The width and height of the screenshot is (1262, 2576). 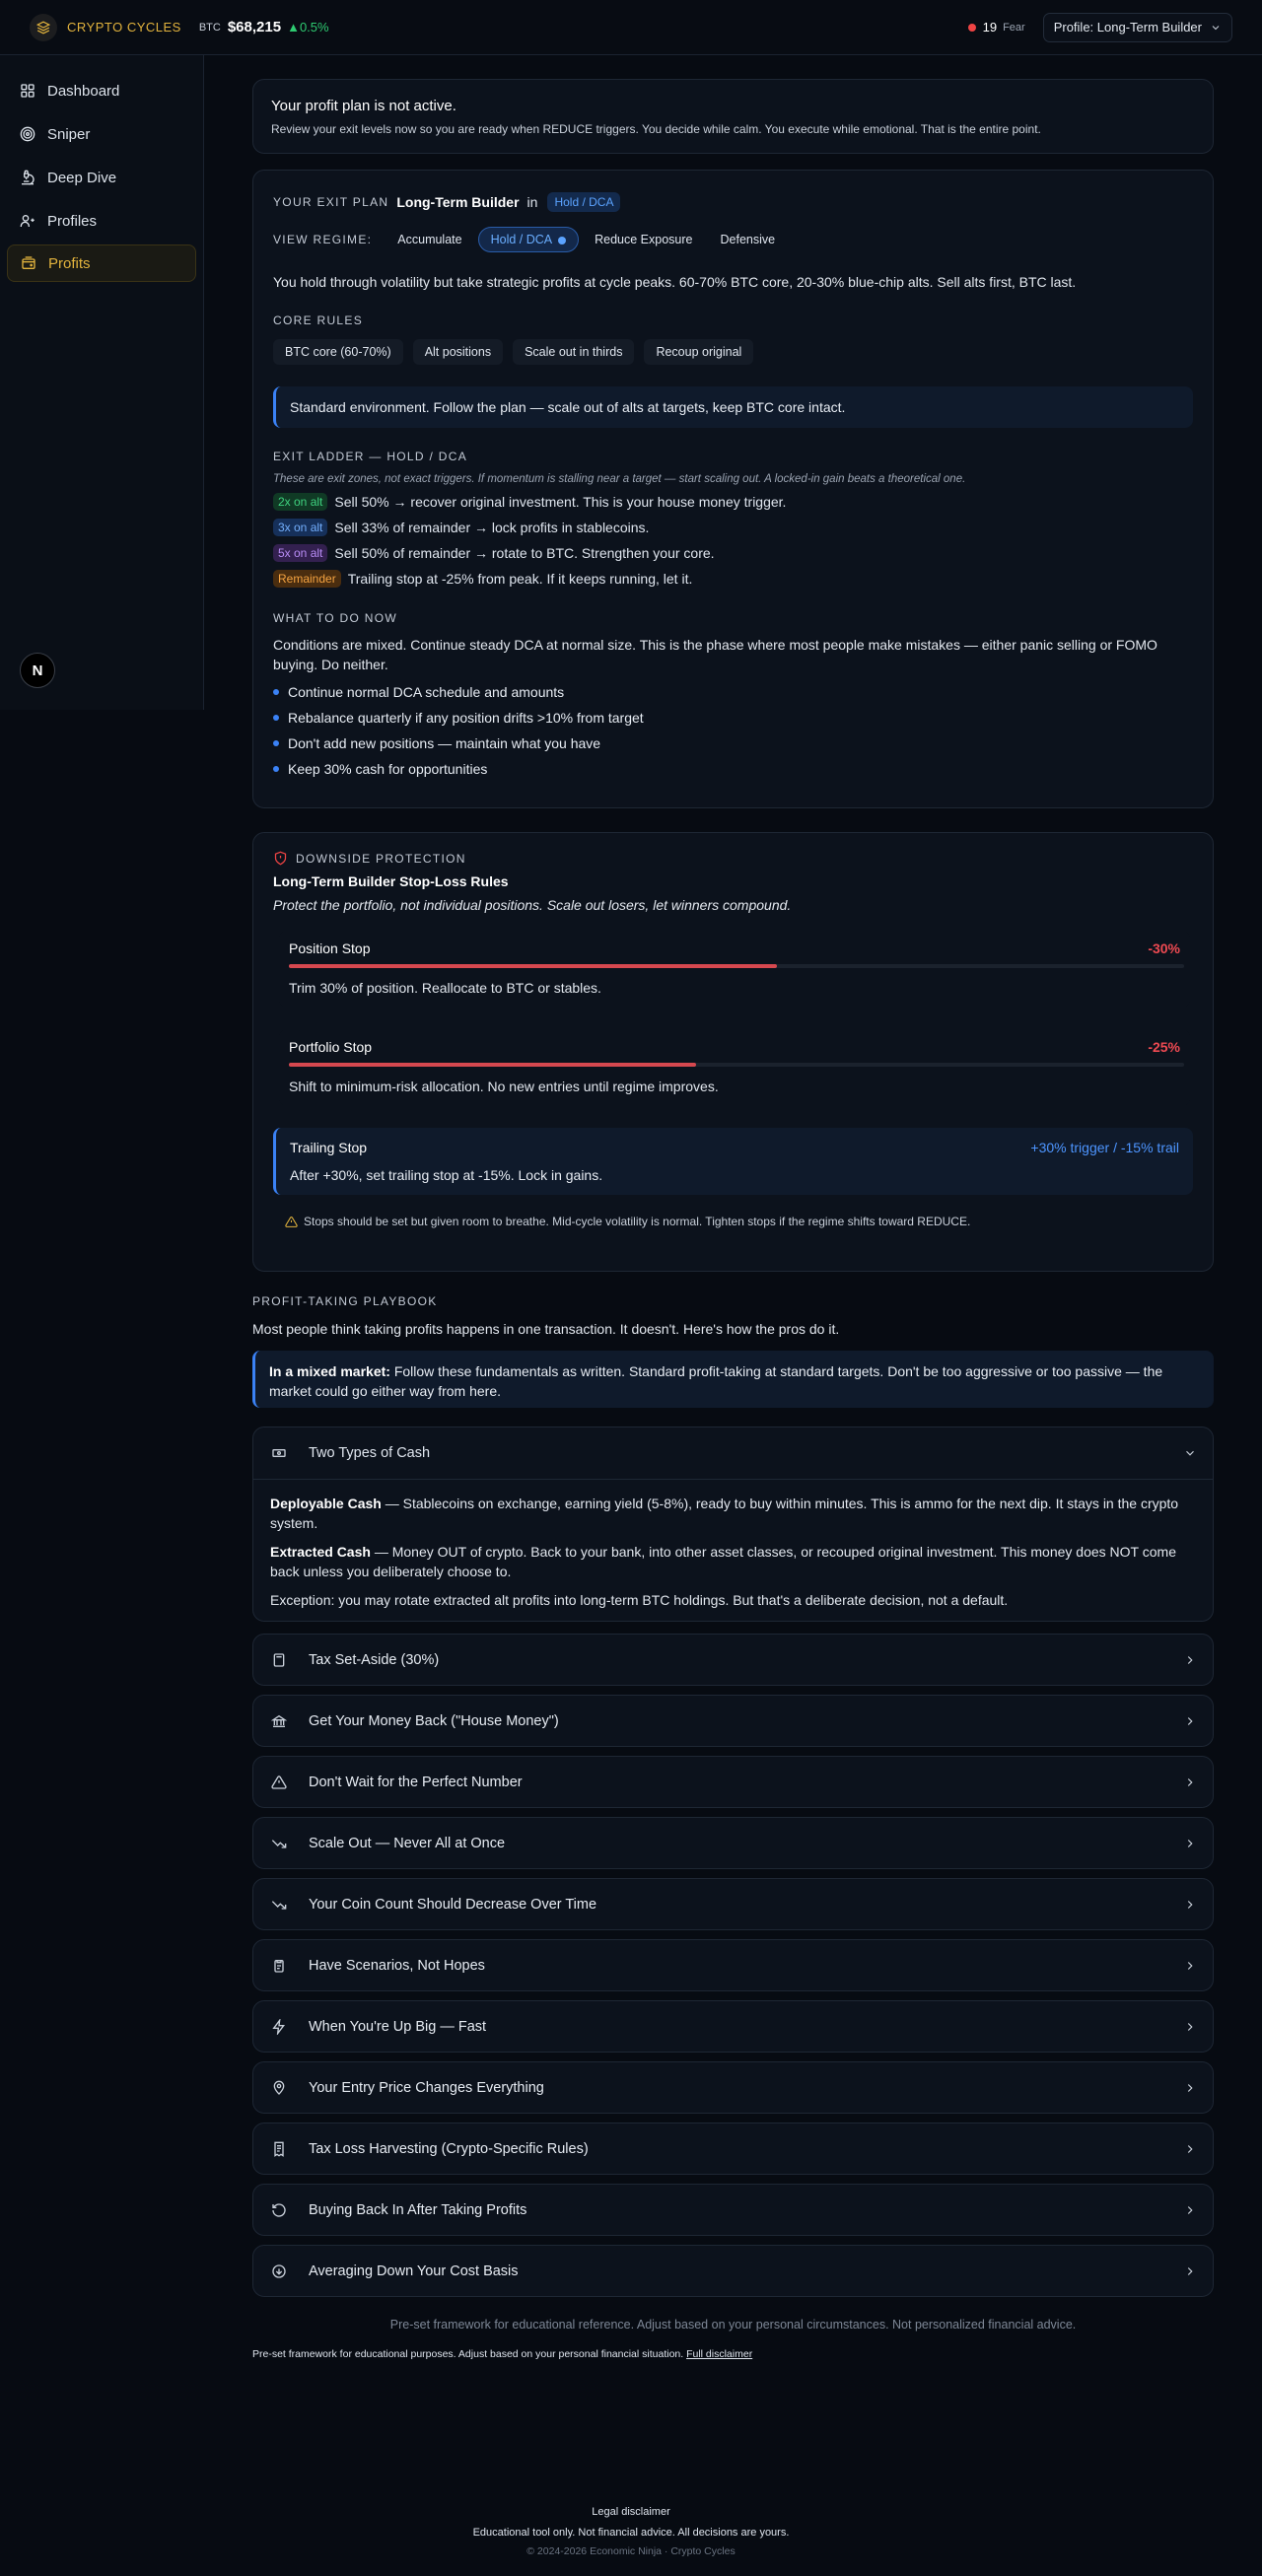 I want to click on accordion-title: Buying Back In After Taking Profits, so click(x=418, y=2210).